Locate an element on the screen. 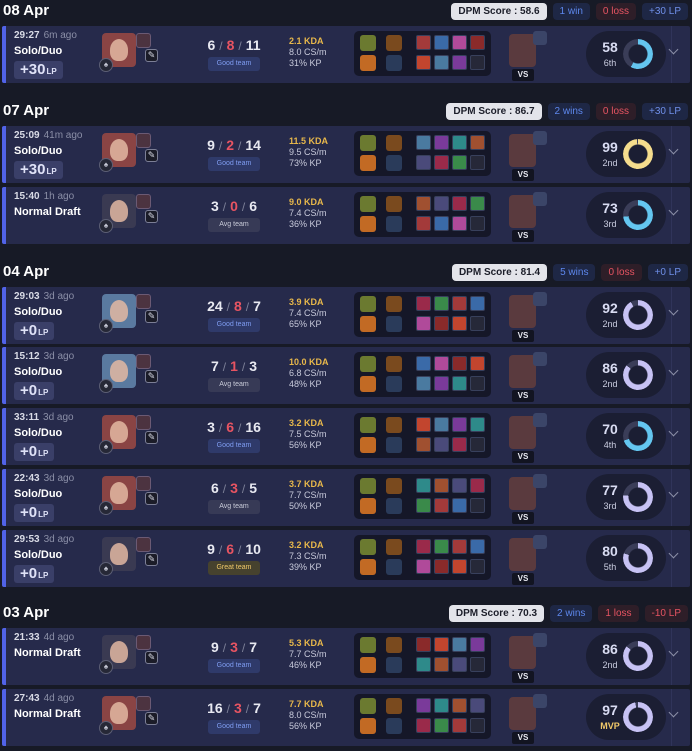 This screenshot has width=692, height=751. role-icon: ♠ is located at coordinates (106, 508).